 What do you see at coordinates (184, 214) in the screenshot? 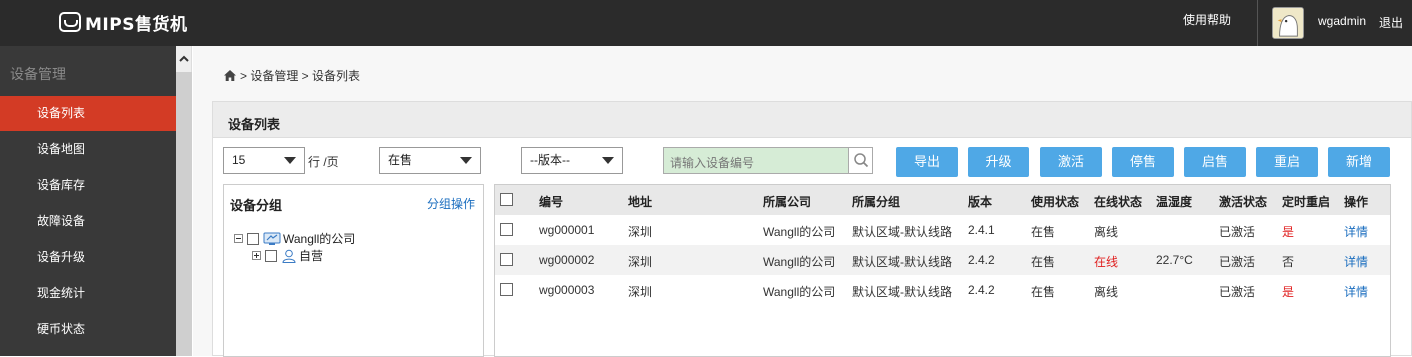
I see `scrollbar-thumb` at bounding box center [184, 214].